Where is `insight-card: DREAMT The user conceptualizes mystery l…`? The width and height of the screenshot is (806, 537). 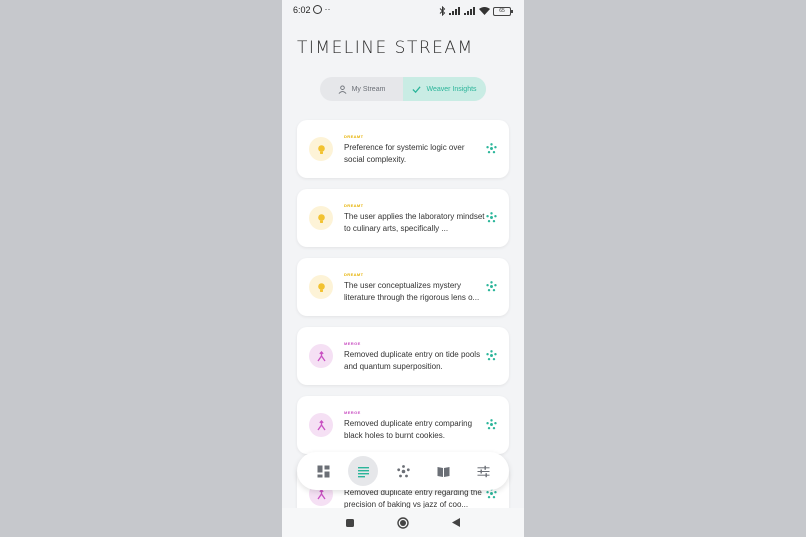
insight-card: DREAMT The user conceptualizes mystery l… is located at coordinates (403, 287).